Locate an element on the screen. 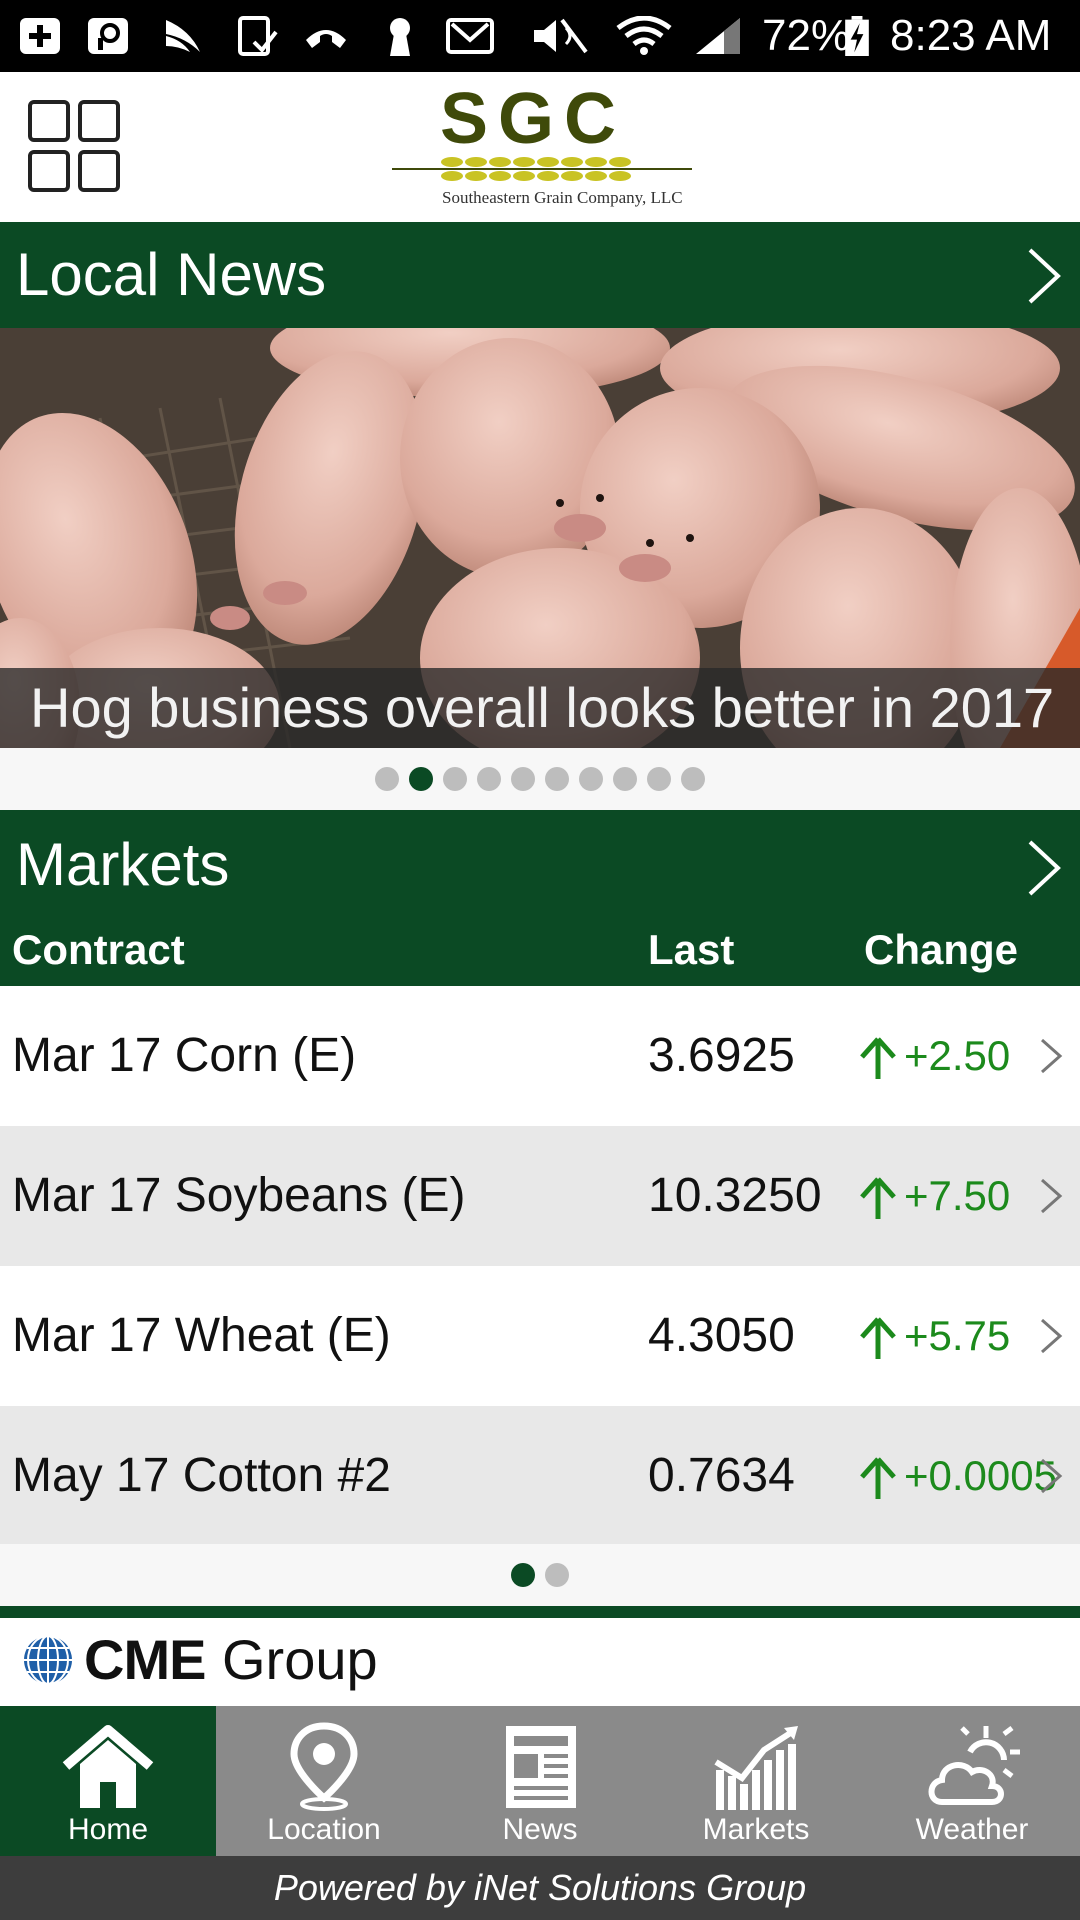 The image size is (1080, 1920). wheat-icon is located at coordinates (542, 169).